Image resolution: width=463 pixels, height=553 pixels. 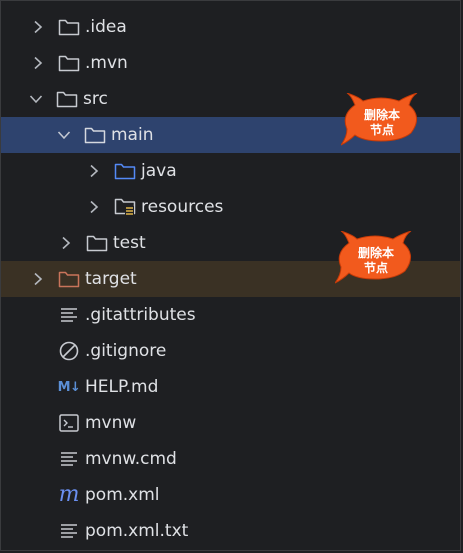 I want to click on tree-row-label: target, so click(x=111, y=279).